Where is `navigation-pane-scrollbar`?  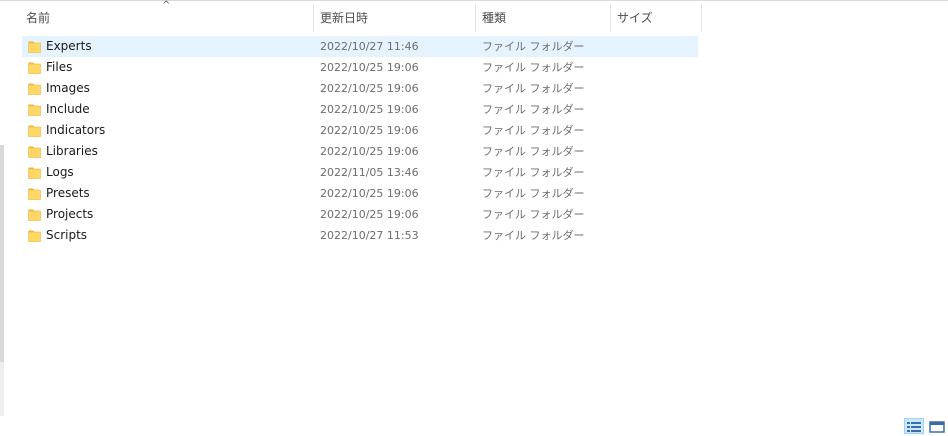
navigation-pane-scrollbar is located at coordinates (2, 253).